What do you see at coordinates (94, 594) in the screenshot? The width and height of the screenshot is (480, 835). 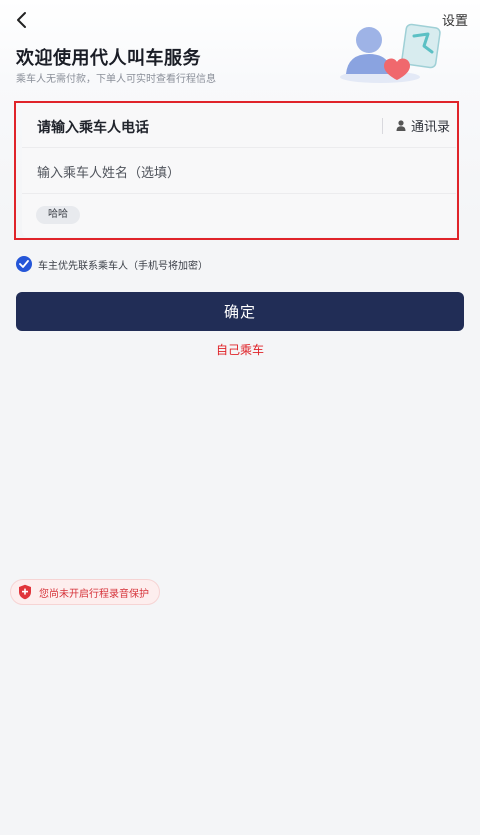 I see `recording-text: 您尚未开启行程录音保护` at bounding box center [94, 594].